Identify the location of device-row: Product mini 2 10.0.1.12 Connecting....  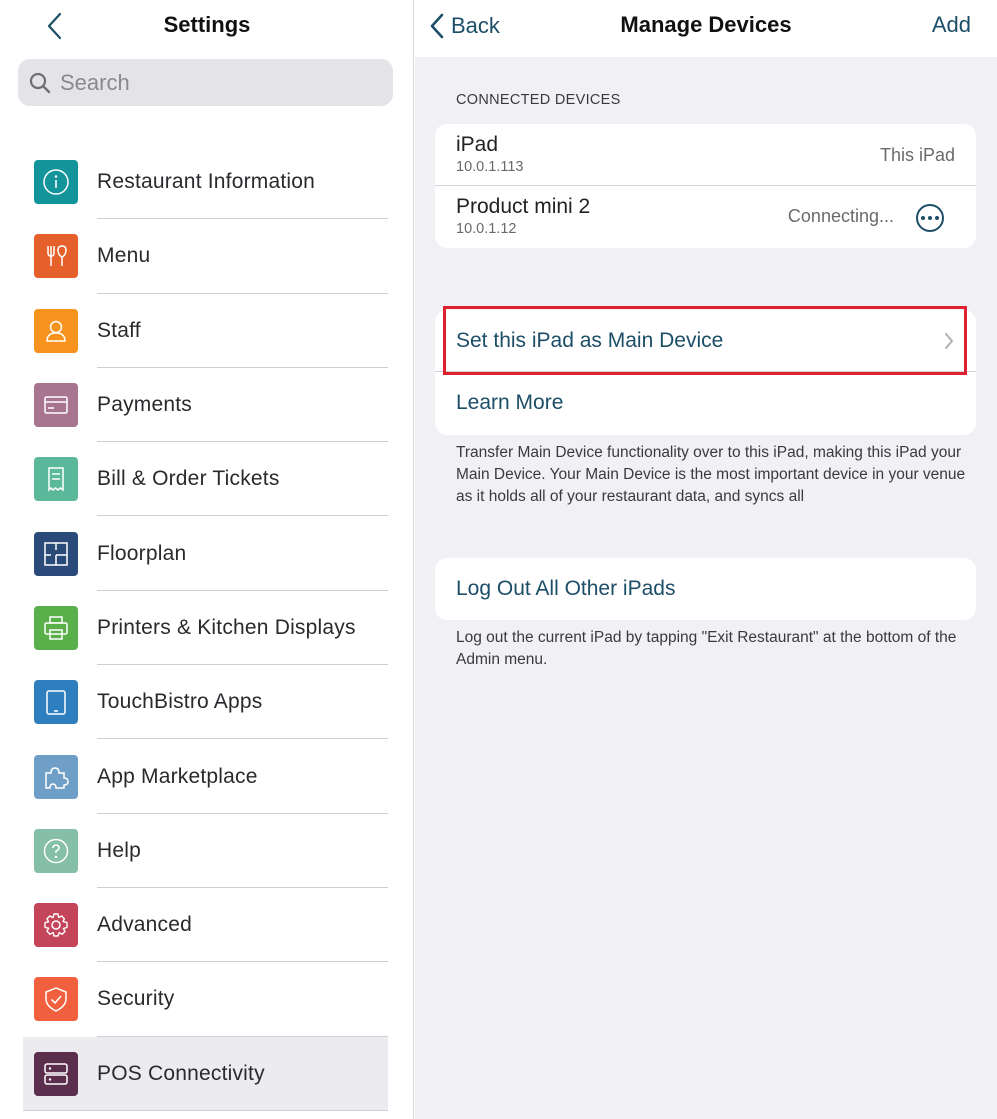
(705, 217).